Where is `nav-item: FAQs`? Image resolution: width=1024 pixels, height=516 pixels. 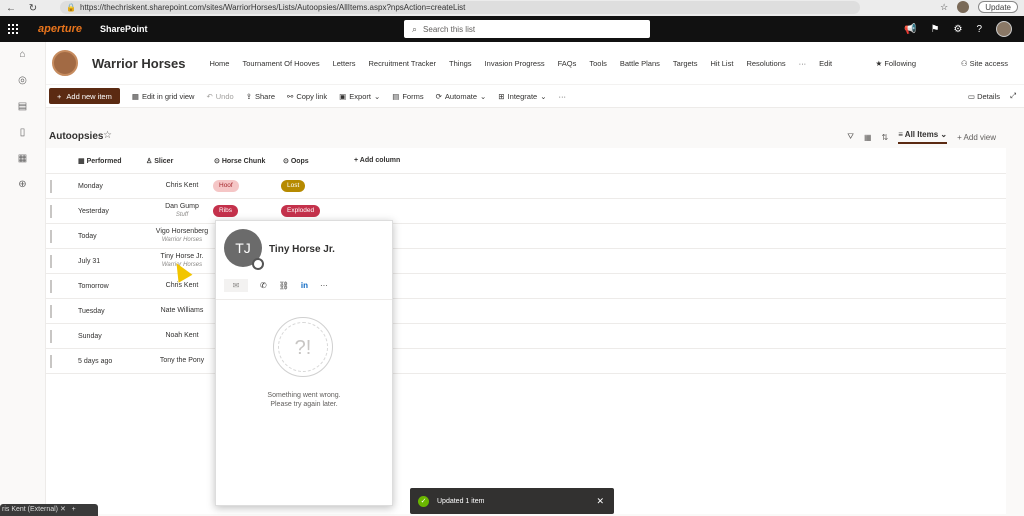 nav-item: FAQs is located at coordinates (567, 63).